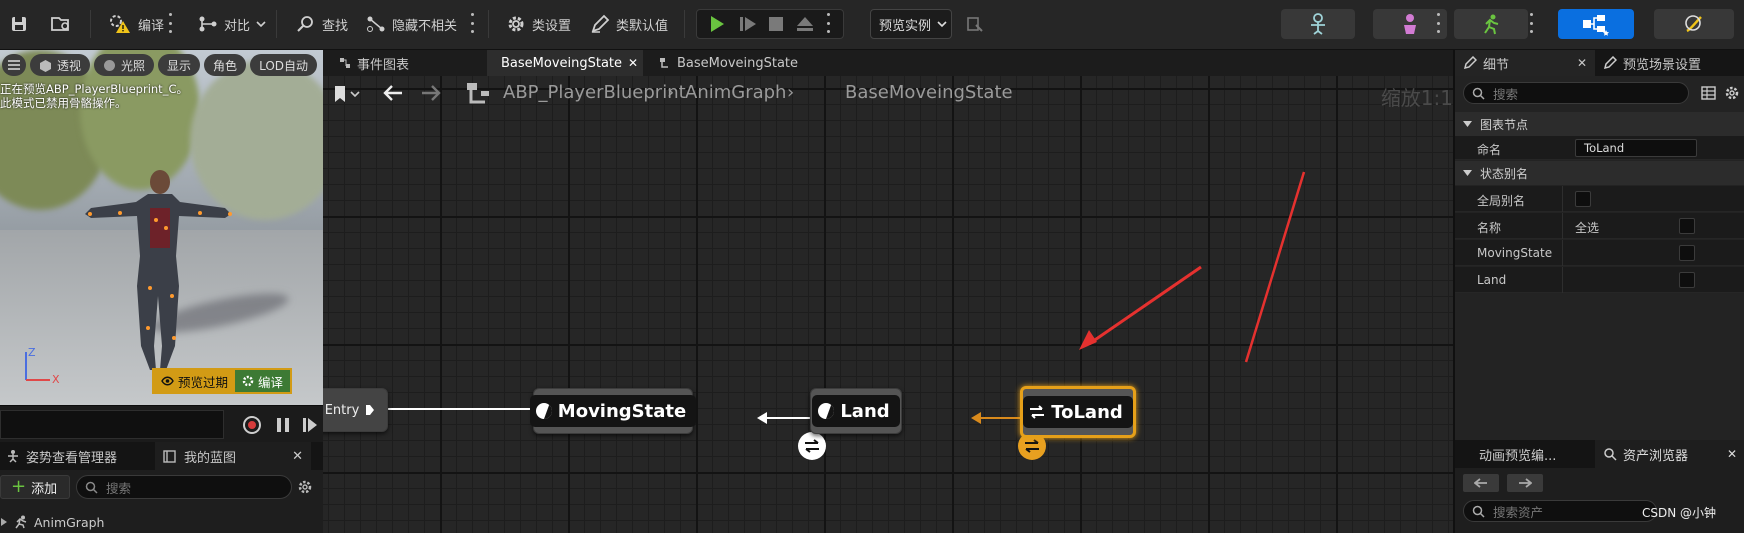  Describe the element at coordinates (72, 458) in the screenshot. I see `tab-pose-watch-label: 姿势查看管理器` at that location.